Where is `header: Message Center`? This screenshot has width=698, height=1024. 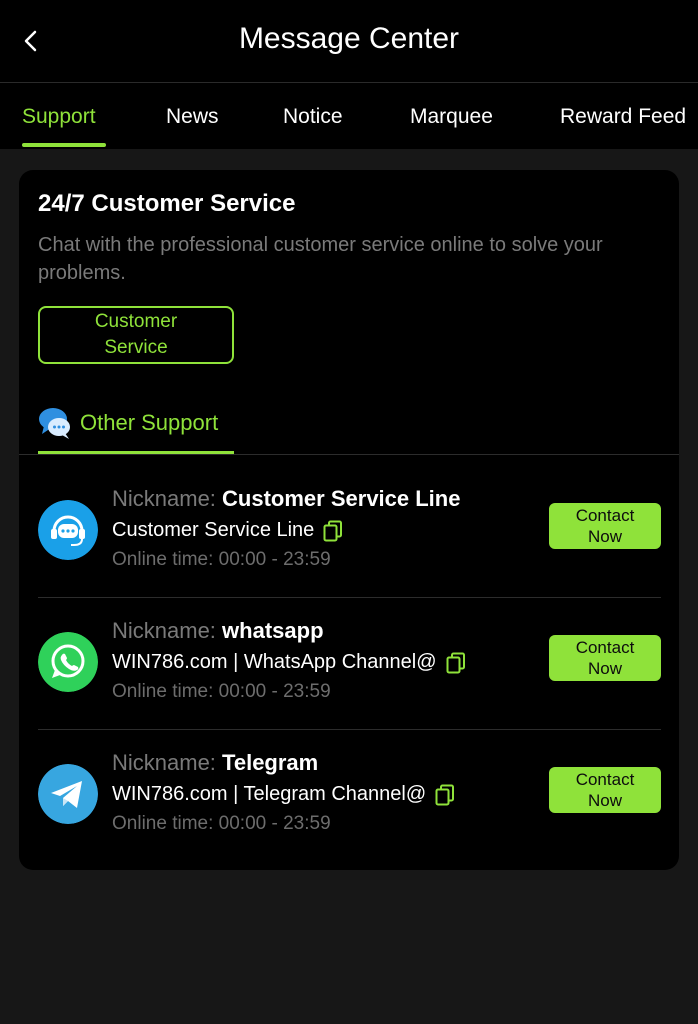
header: Message Center is located at coordinates (349, 41).